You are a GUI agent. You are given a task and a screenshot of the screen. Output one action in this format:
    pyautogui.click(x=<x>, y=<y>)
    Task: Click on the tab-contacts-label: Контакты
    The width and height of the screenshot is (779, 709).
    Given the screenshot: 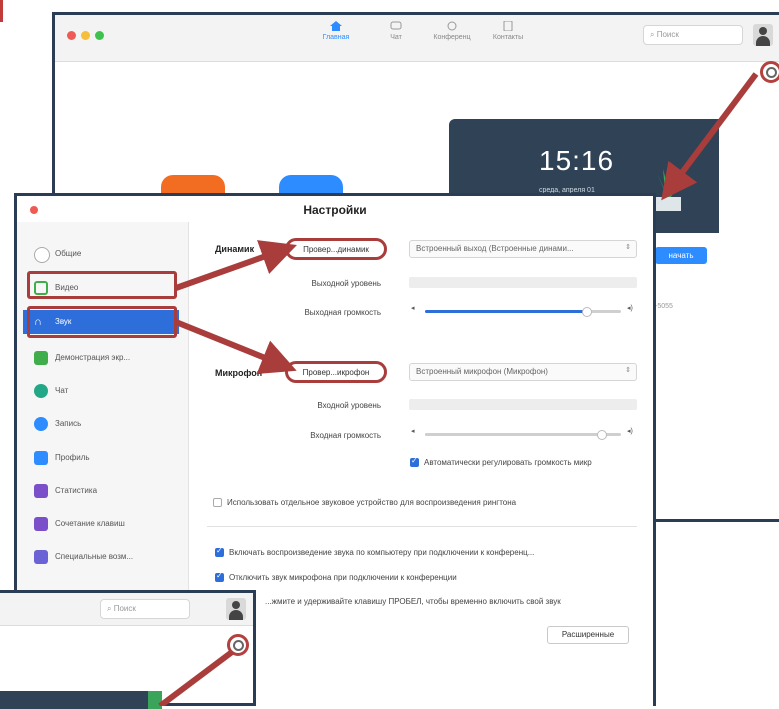 What is the action you would take?
    pyautogui.click(x=508, y=37)
    